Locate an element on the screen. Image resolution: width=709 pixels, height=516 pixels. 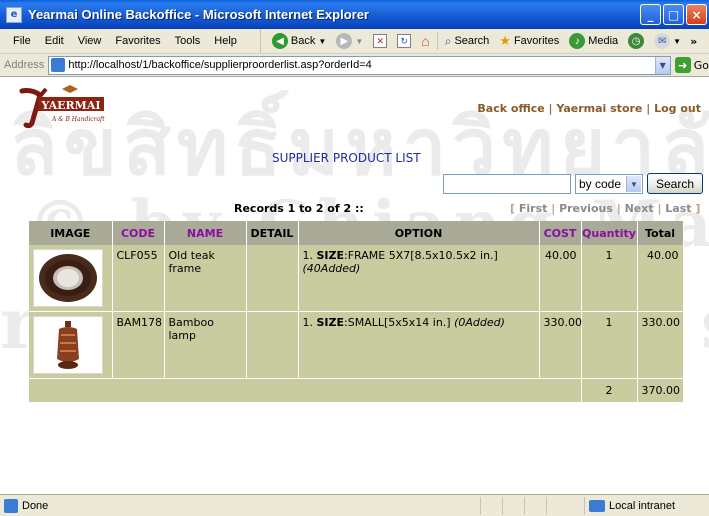
page-icon is located at coordinates (58, 65).